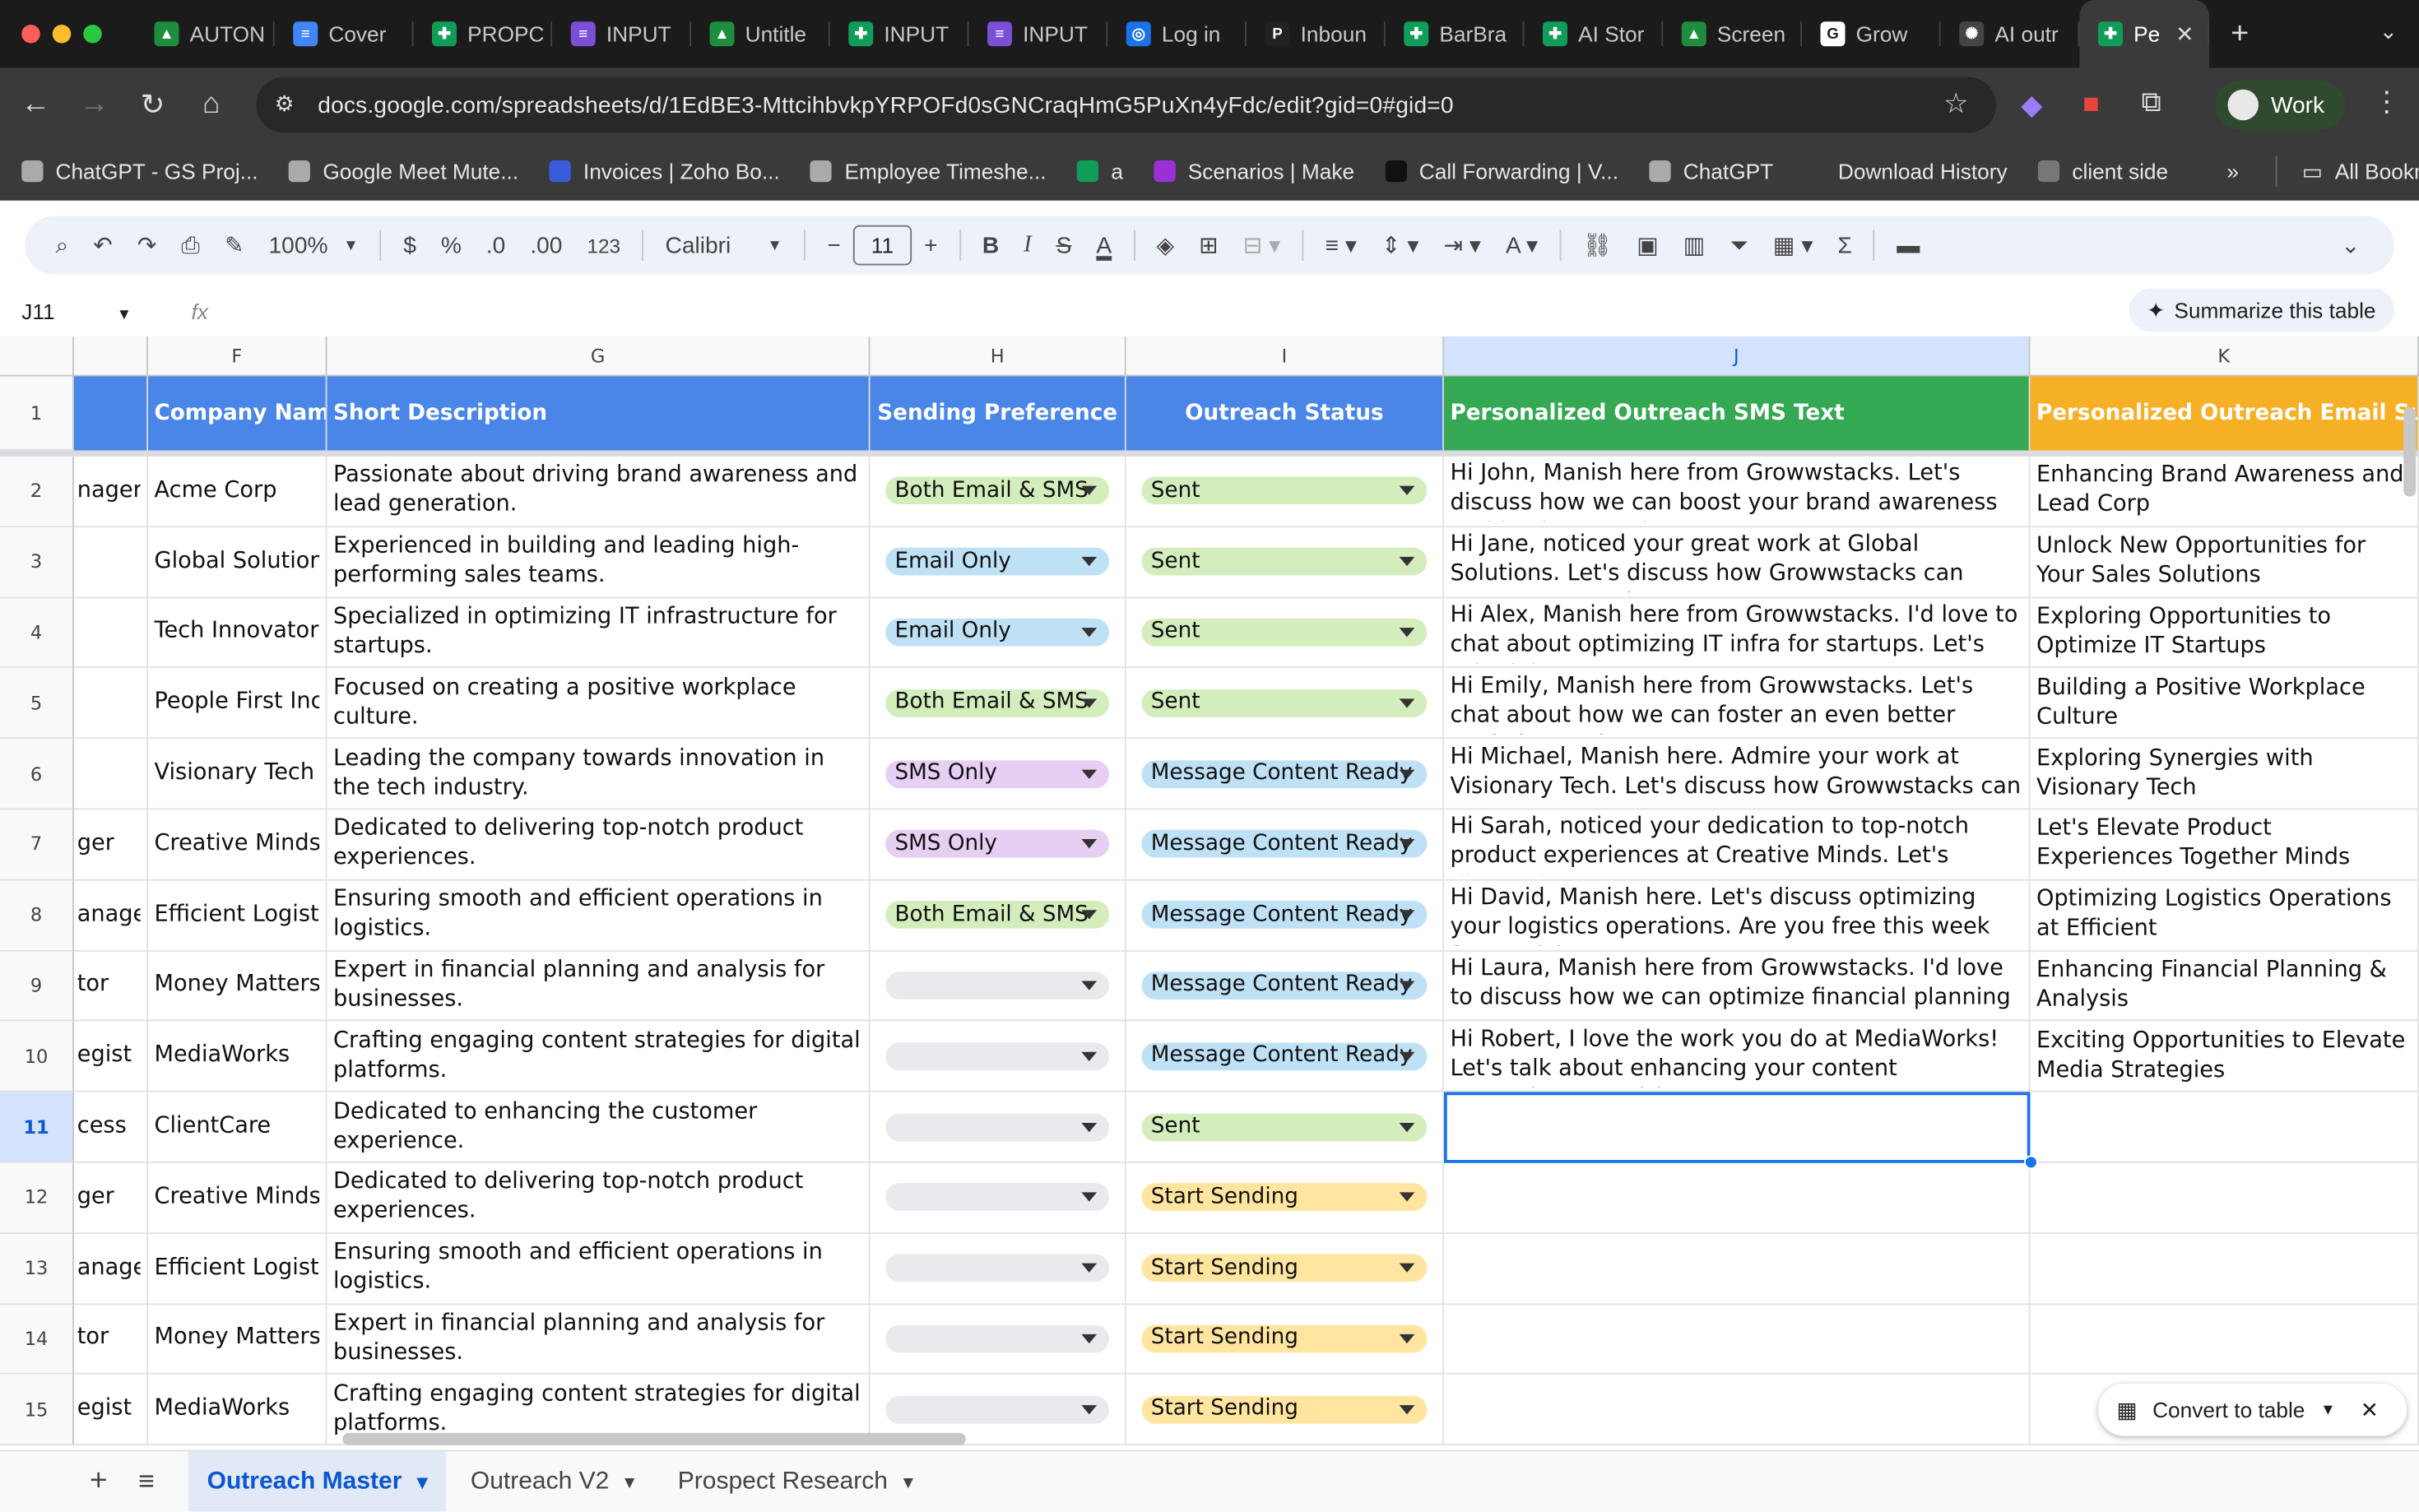 The image size is (2419, 1512). Describe the element at coordinates (1209, 453) in the screenshot. I see `frozen-row-divider` at that location.